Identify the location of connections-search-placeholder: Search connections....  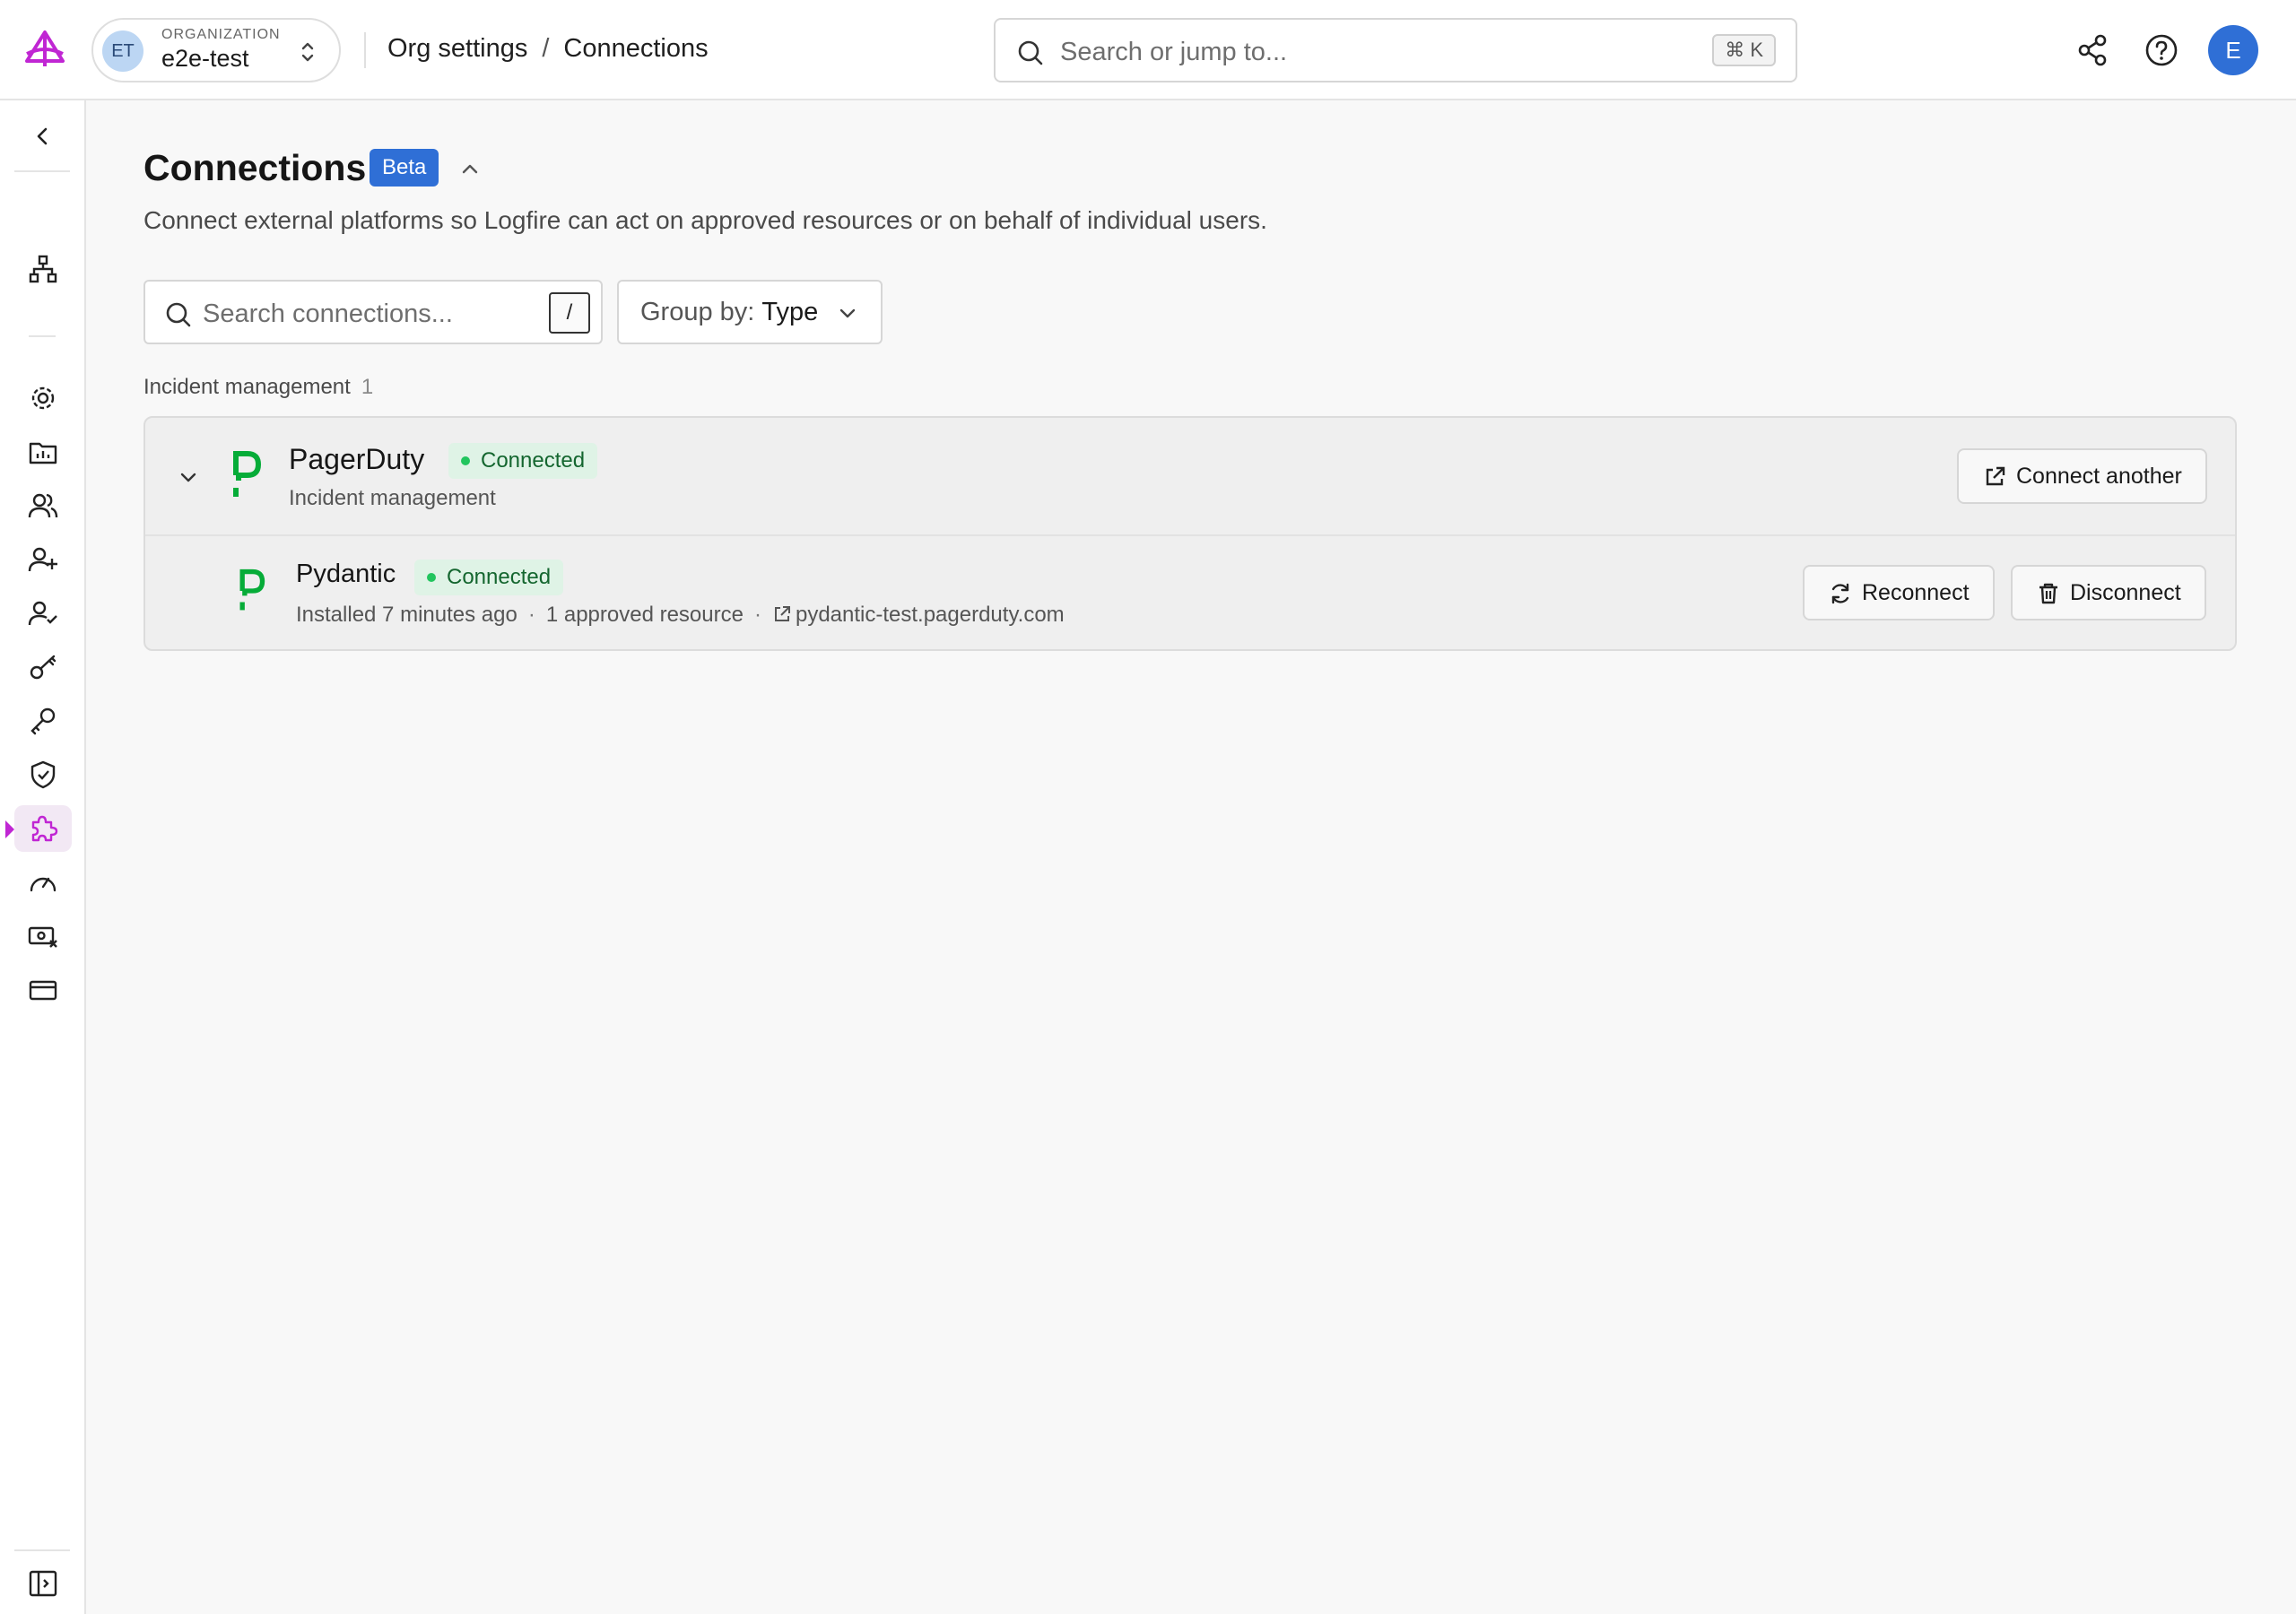
(328, 313).